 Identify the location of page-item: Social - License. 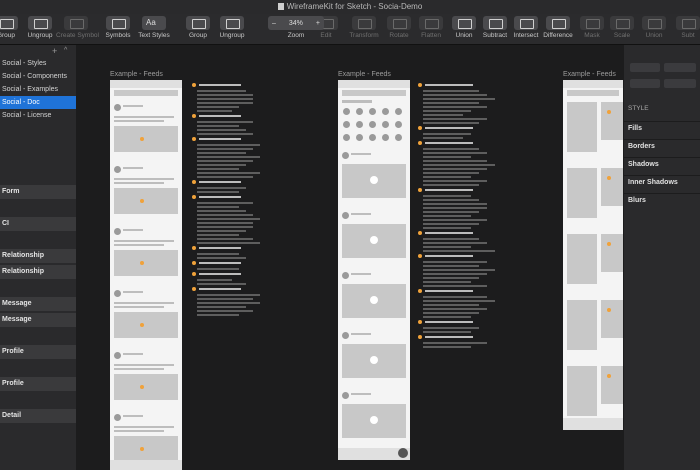
(38, 115).